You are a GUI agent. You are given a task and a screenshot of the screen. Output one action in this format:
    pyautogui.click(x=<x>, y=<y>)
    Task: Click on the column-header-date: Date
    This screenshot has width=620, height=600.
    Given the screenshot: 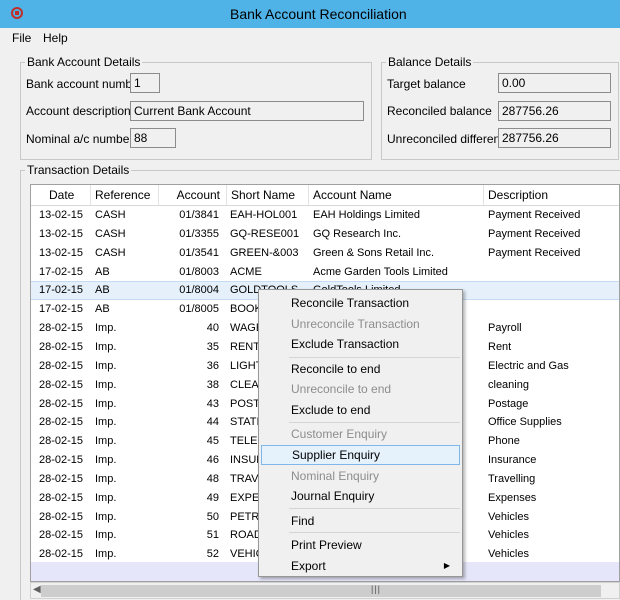 What is the action you would take?
    pyautogui.click(x=61, y=195)
    